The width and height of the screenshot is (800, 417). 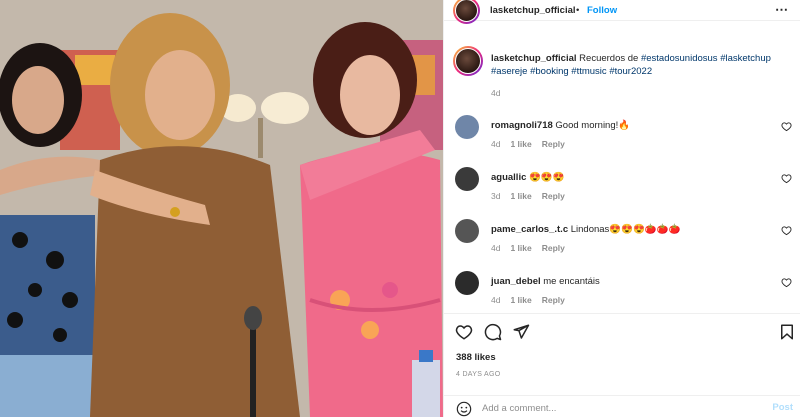 What do you see at coordinates (782, 407) in the screenshot?
I see `post-comment-button: Post` at bounding box center [782, 407].